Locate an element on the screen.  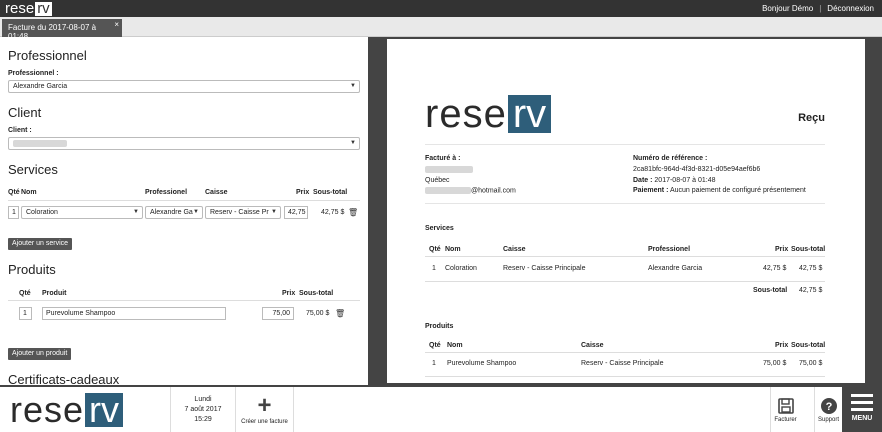
services-col-pro: Professionel is located at coordinates (166, 192).